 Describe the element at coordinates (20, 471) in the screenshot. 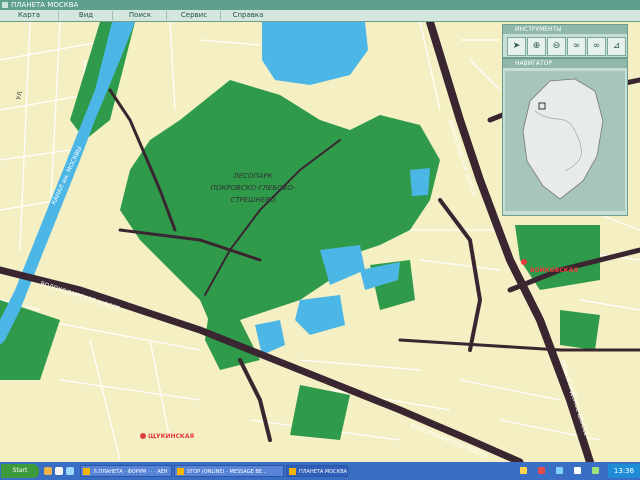

I see `start-button: Start` at that location.